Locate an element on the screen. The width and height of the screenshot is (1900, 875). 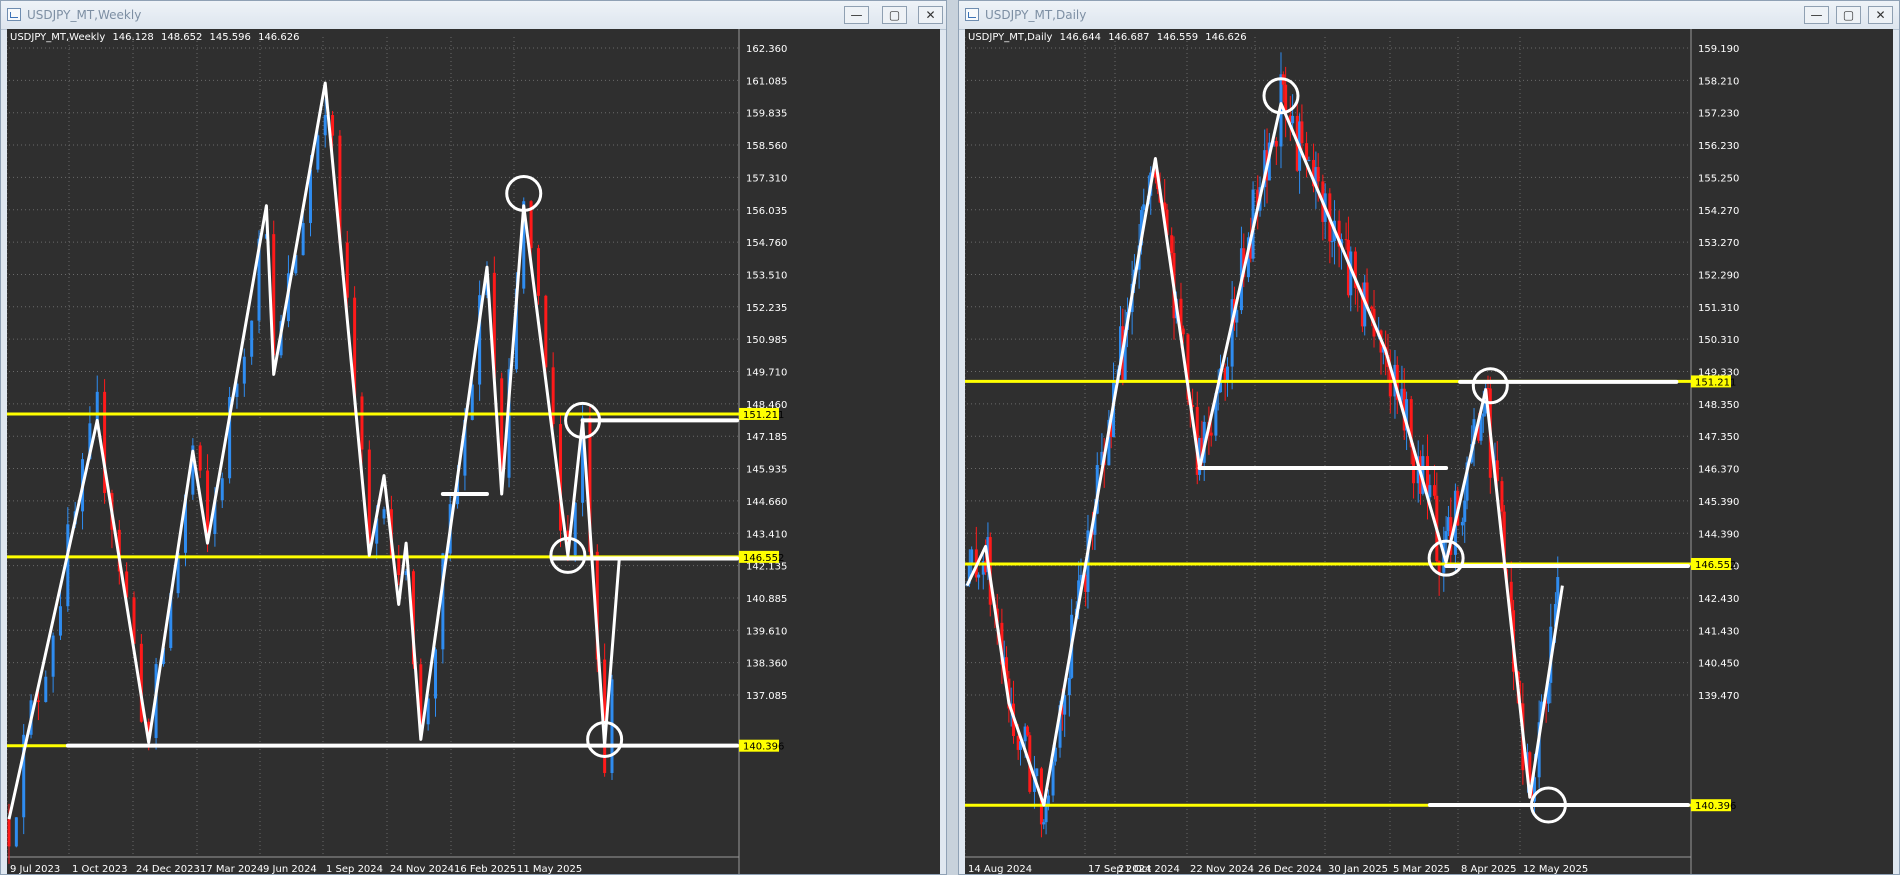
price-tick-label: 150.985 is located at coordinates (766, 340).